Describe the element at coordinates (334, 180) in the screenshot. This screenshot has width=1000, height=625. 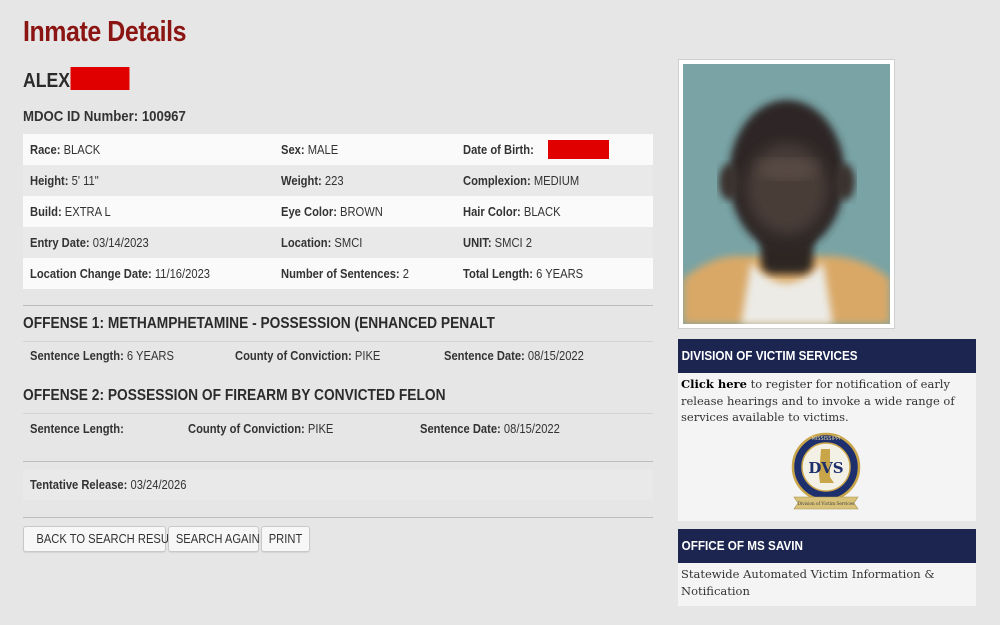
I see `weight-value: 223` at that location.